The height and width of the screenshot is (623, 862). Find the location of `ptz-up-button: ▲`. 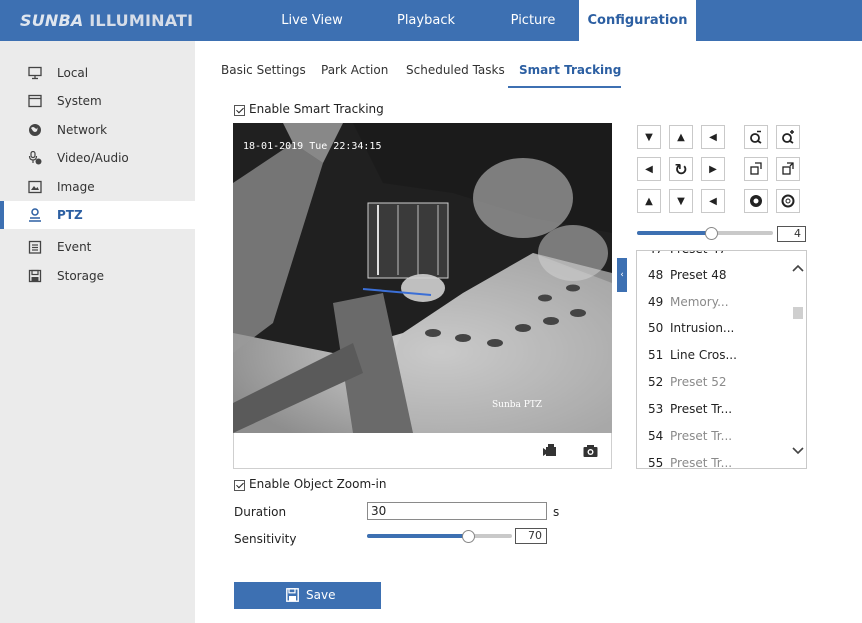

ptz-up-button: ▲ is located at coordinates (681, 137).